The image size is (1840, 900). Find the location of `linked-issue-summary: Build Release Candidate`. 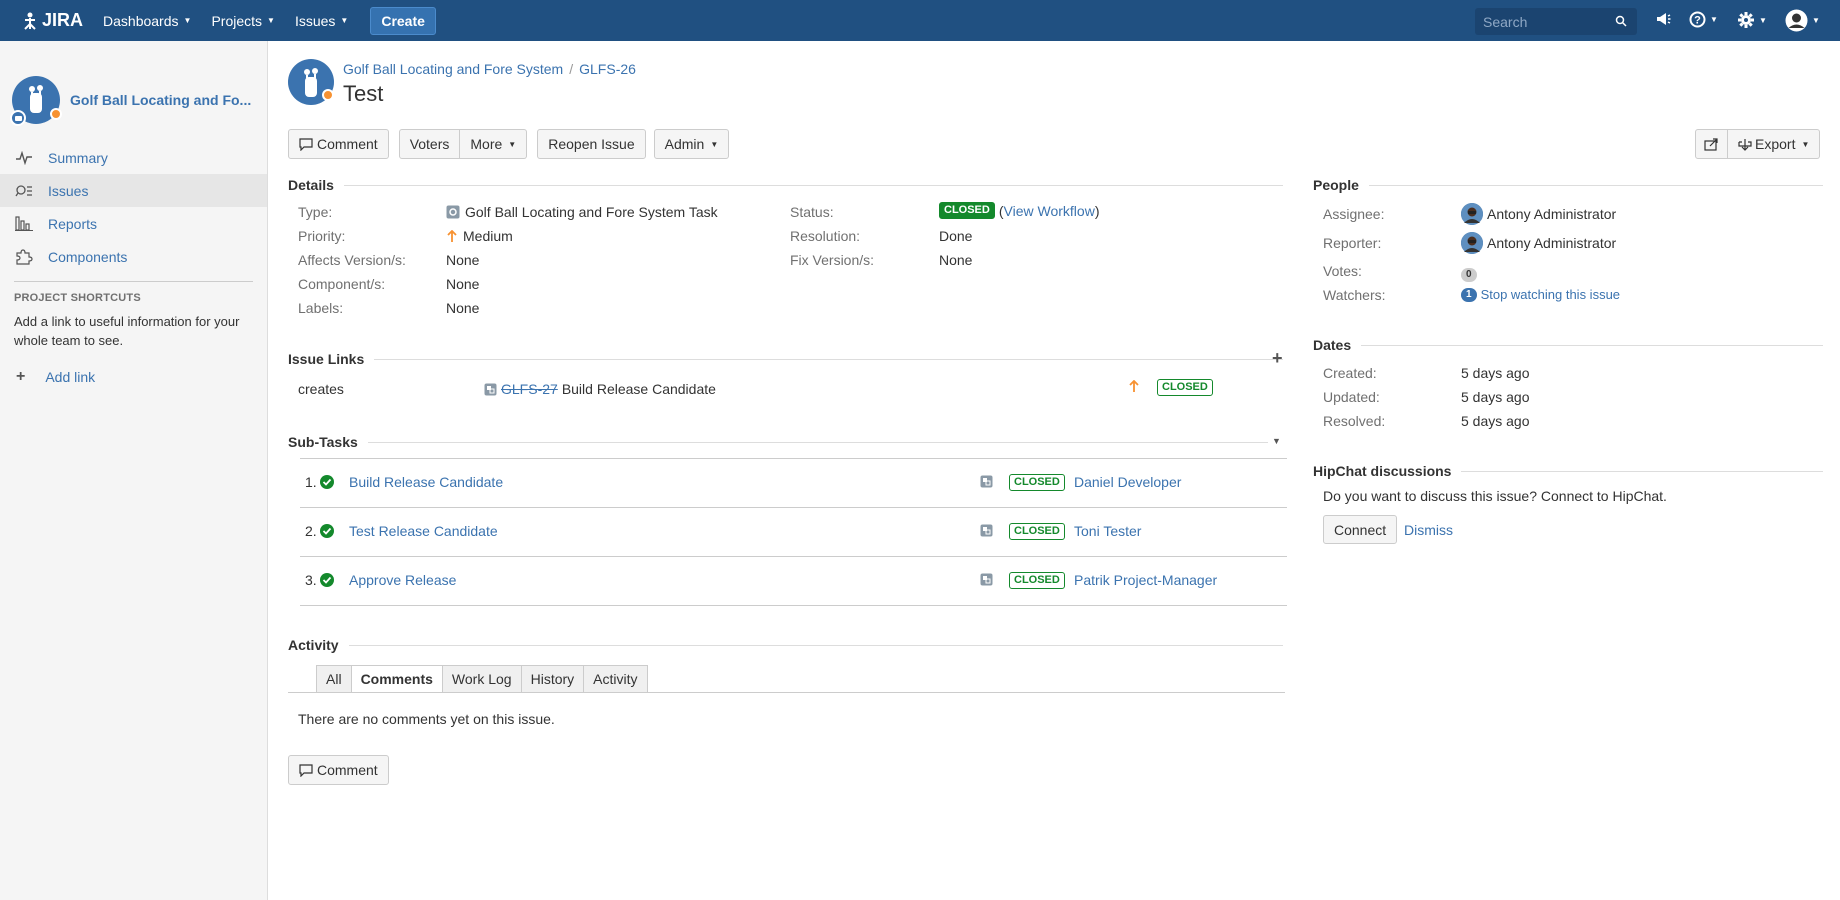

linked-issue-summary: Build Release Candidate is located at coordinates (639, 389).